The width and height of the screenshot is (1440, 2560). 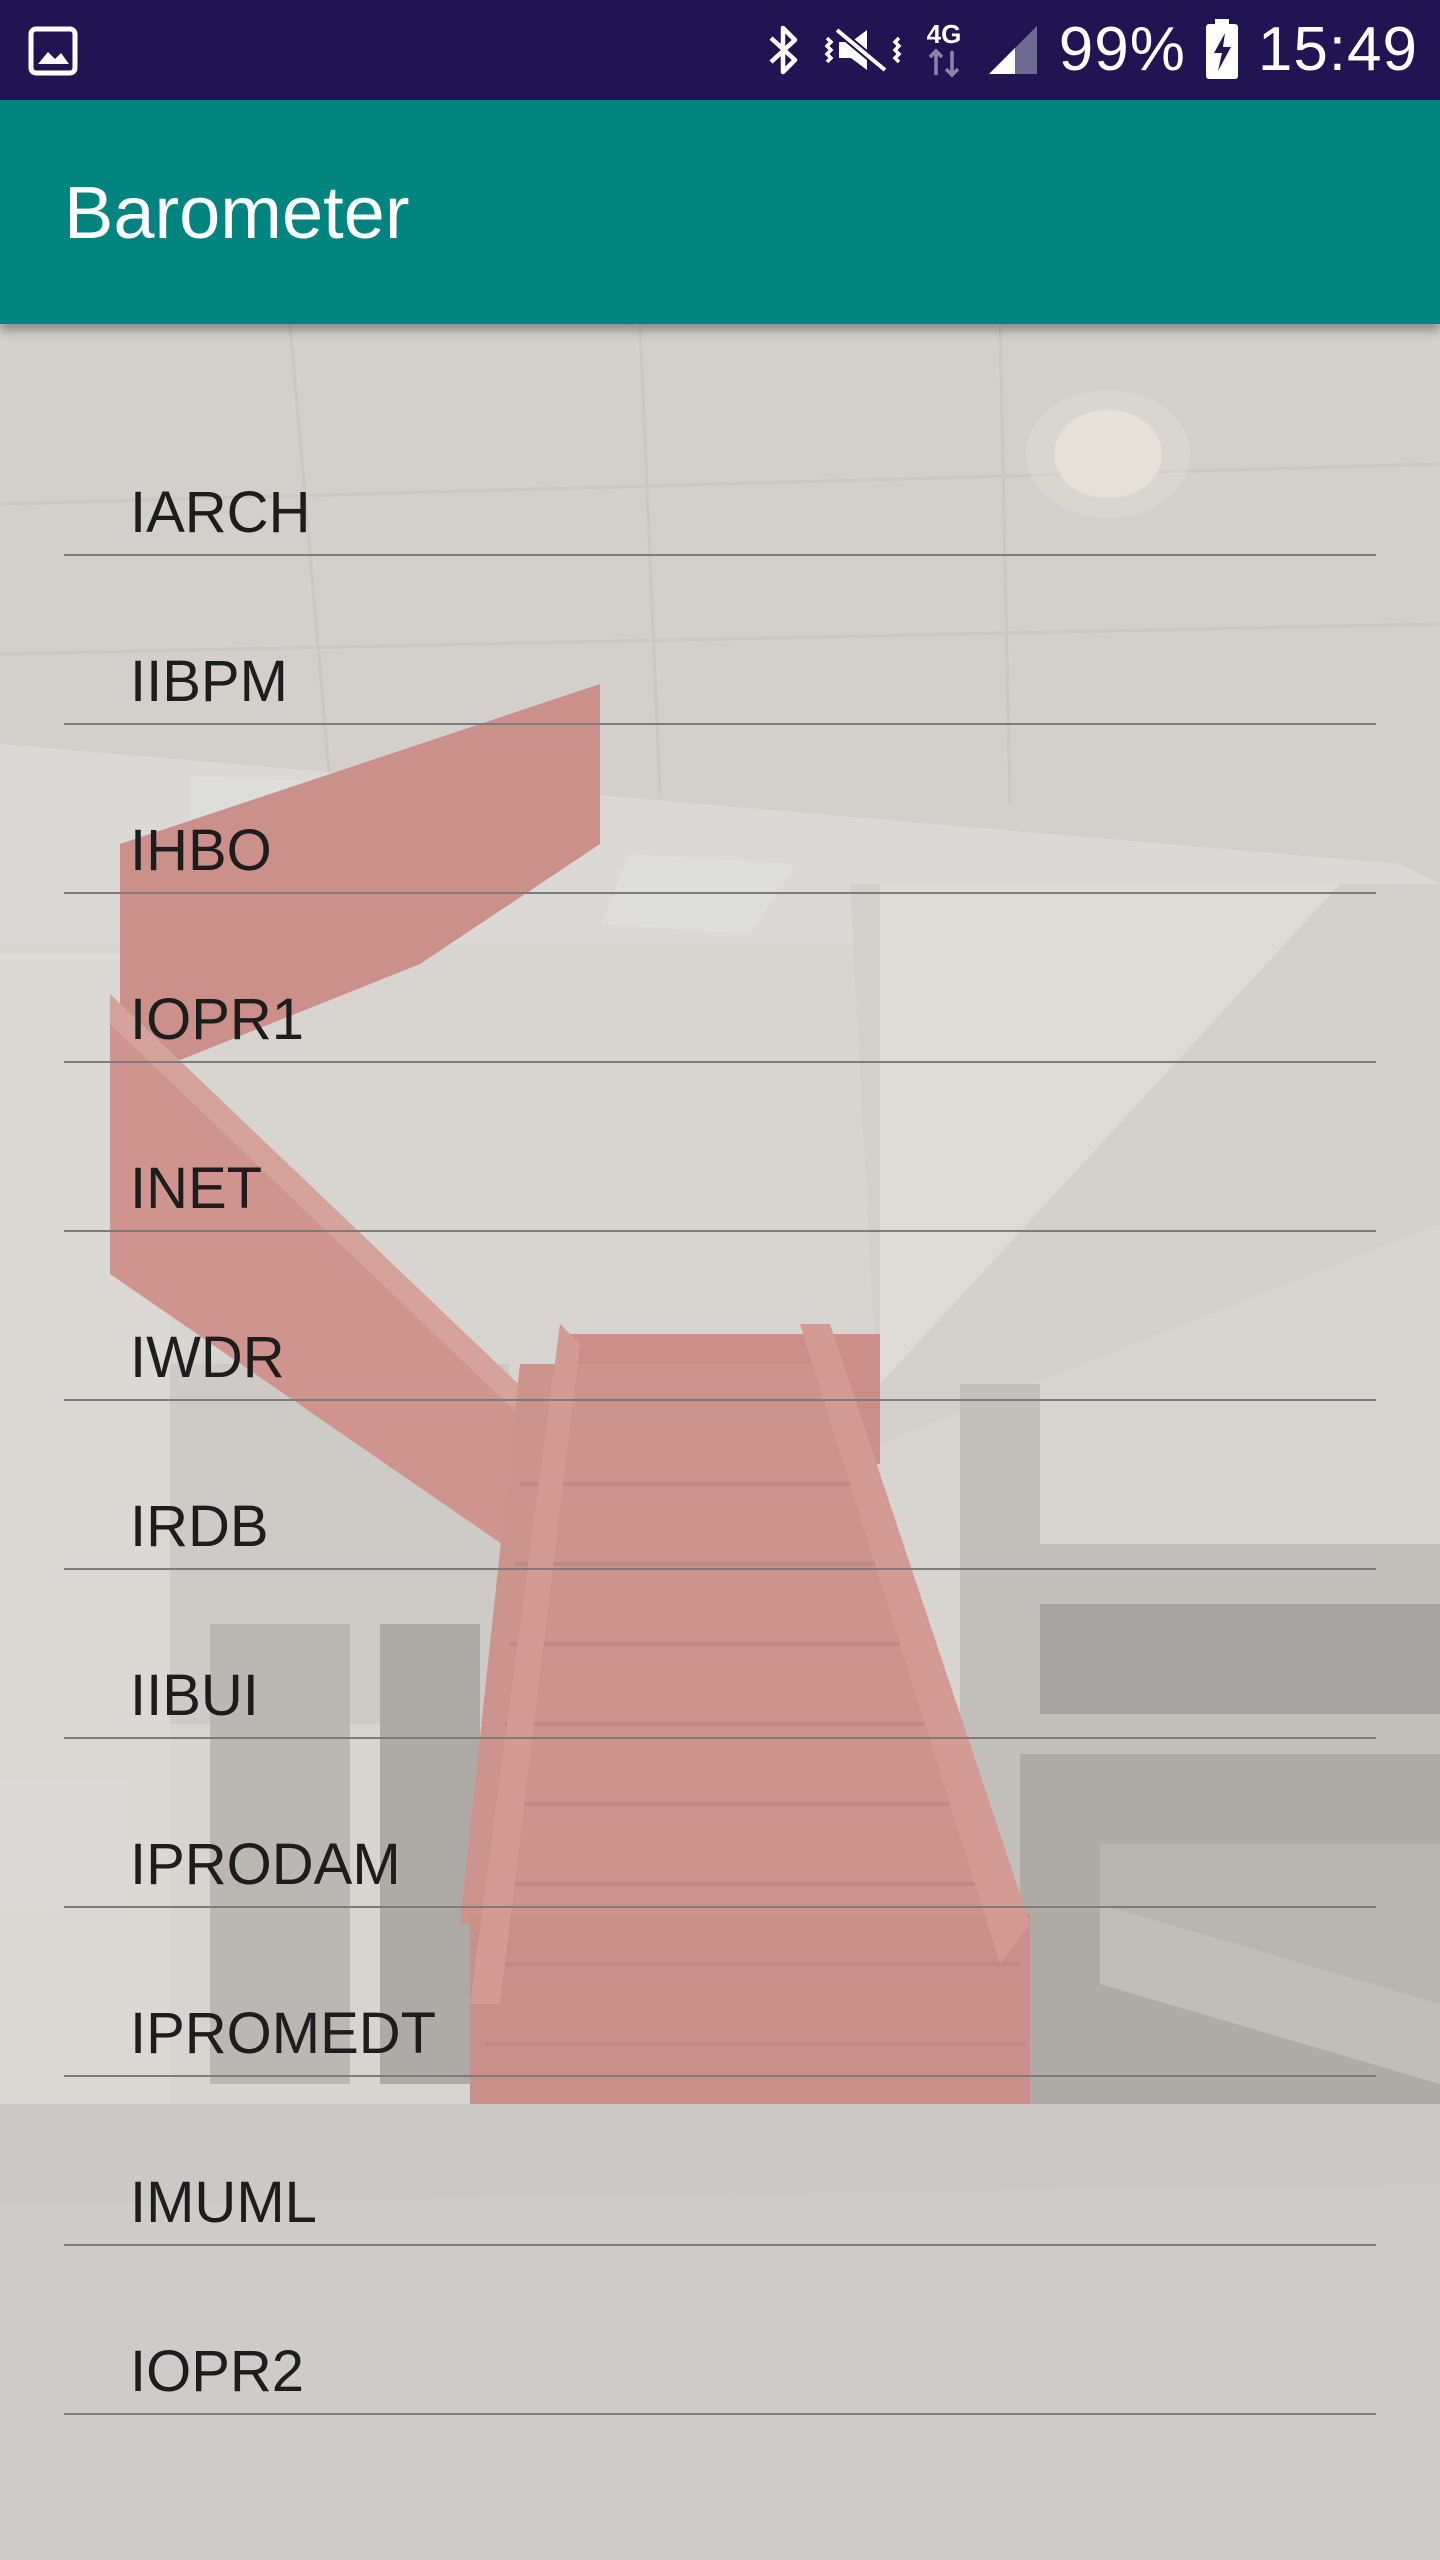 What do you see at coordinates (53, 51) in the screenshot?
I see `image-notification-icon` at bounding box center [53, 51].